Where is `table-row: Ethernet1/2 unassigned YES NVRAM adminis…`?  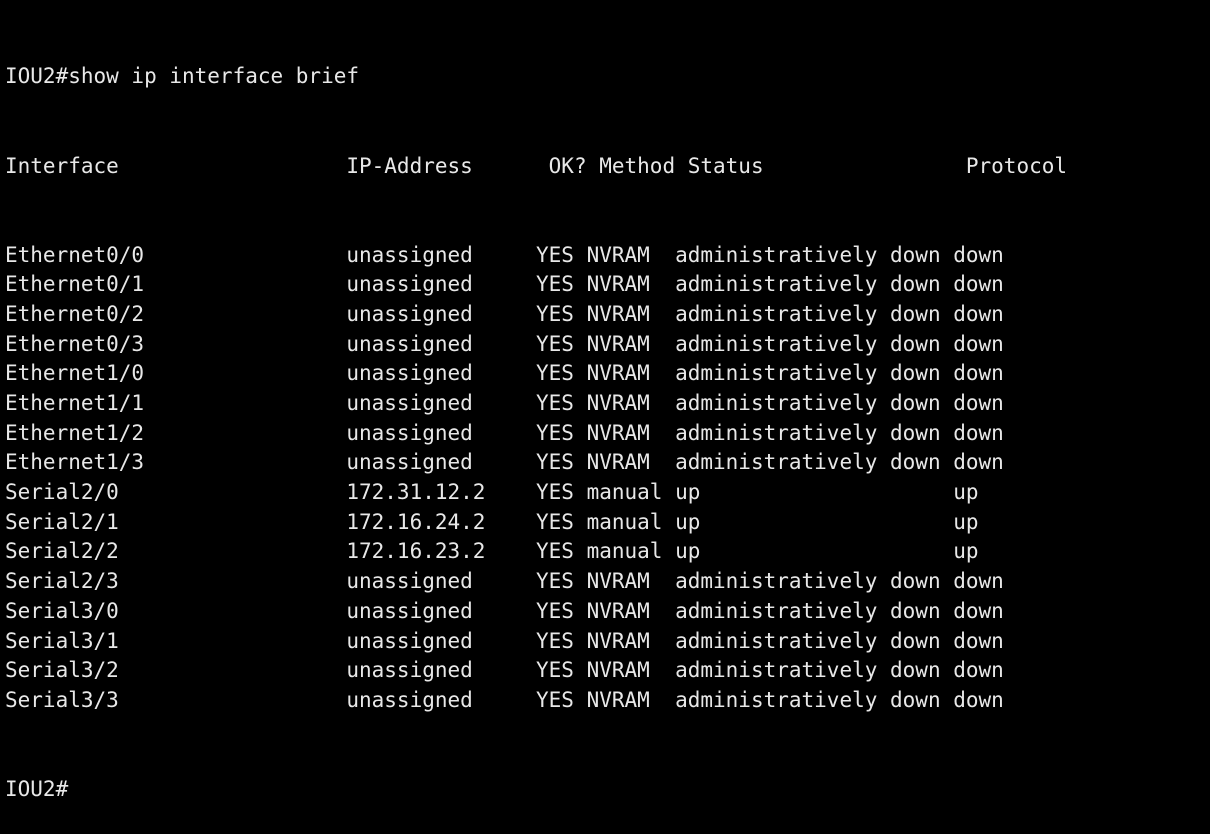
table-row: Ethernet1/2 unassigned YES NVRAM adminis… is located at coordinates (504, 432).